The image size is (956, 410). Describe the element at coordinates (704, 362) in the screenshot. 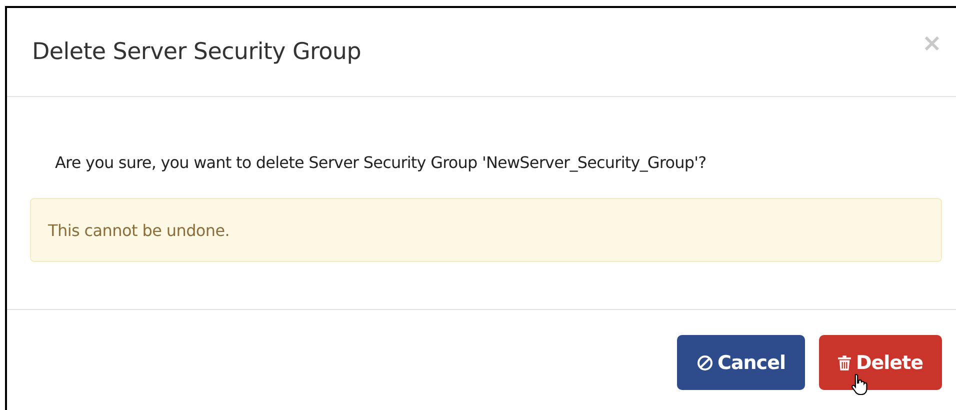

I see `ban-icon` at that location.